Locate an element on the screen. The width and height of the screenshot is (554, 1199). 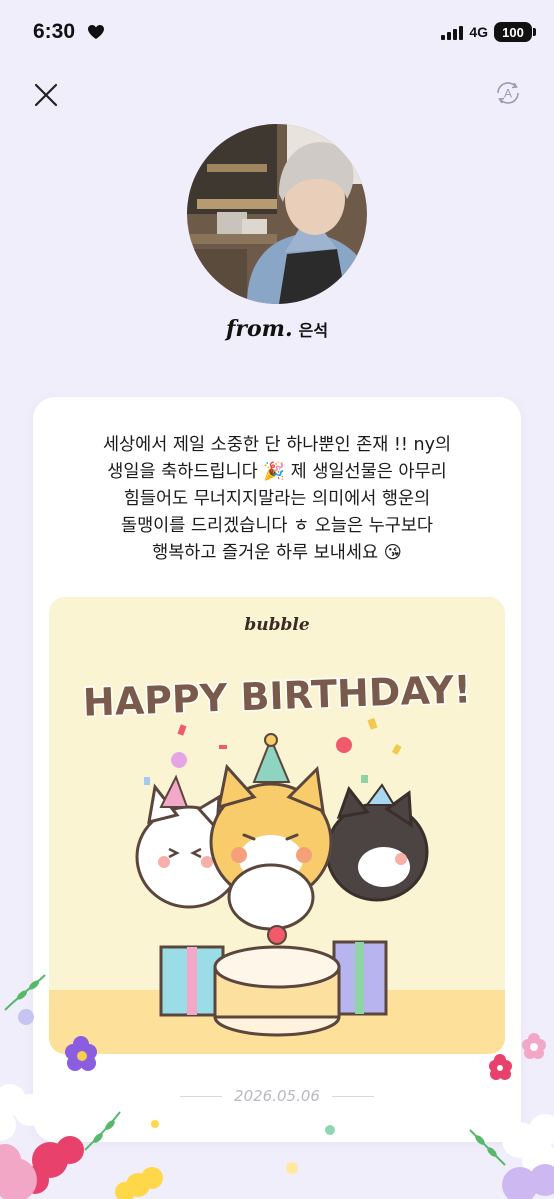
signal-icon is located at coordinates (452, 32).